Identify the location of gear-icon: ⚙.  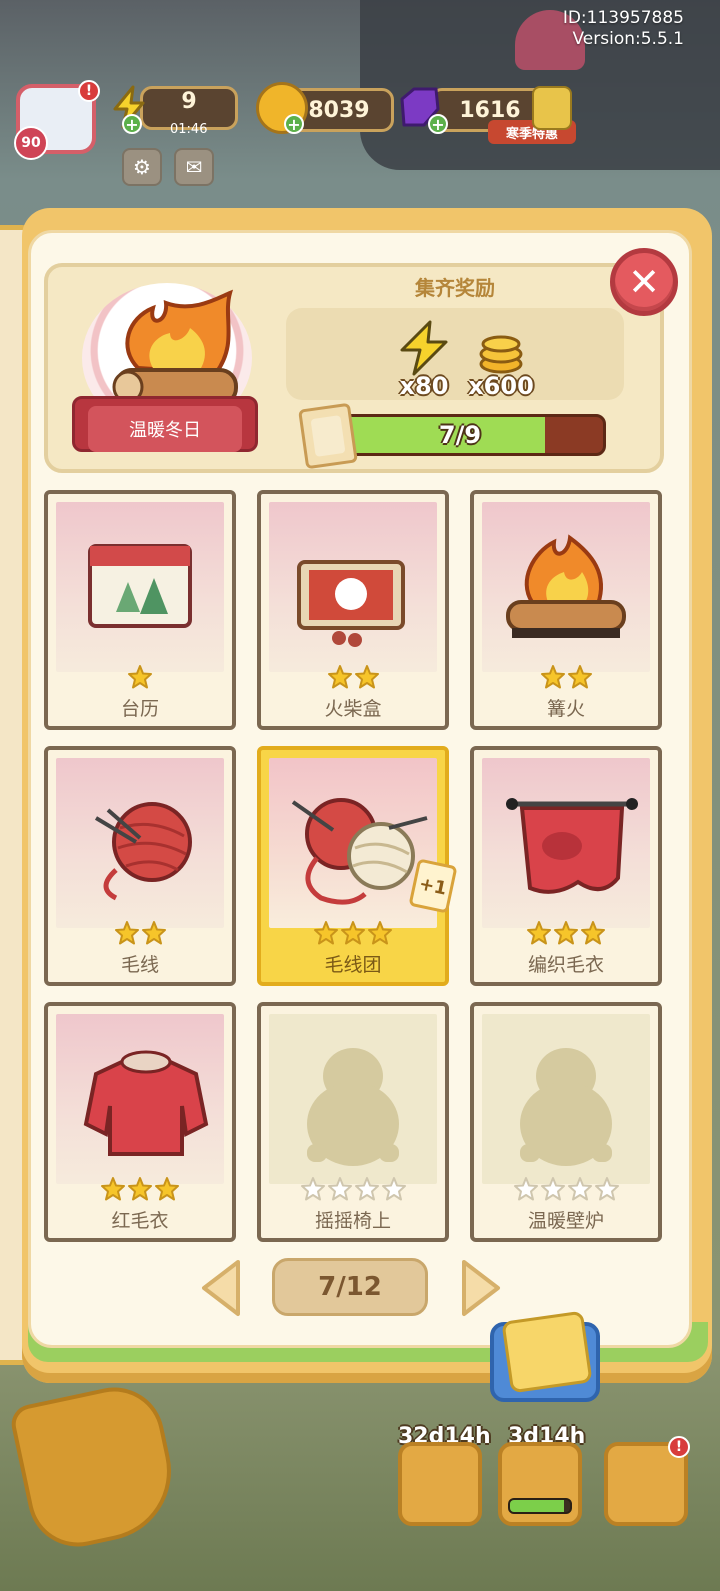
(142, 167).